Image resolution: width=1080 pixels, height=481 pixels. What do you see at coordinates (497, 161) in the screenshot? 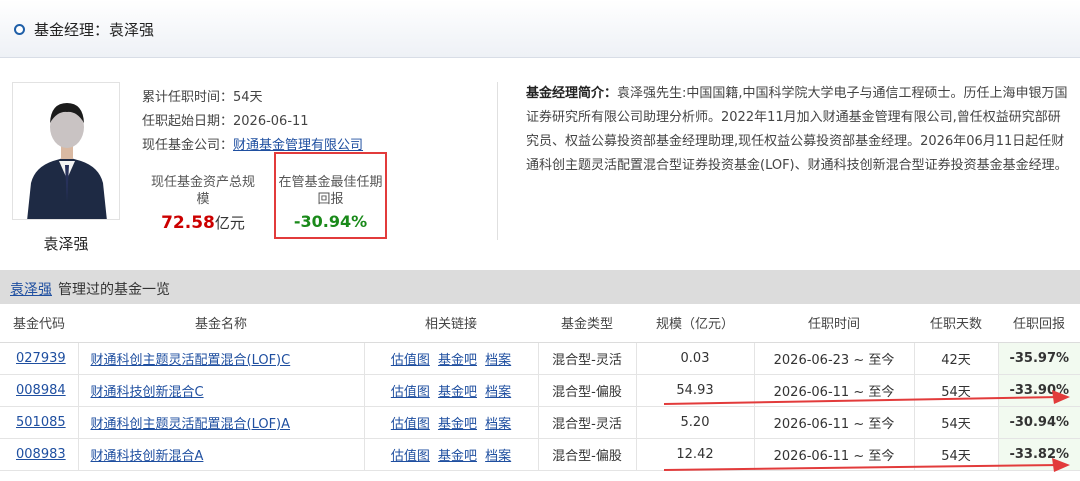
I see `divider` at bounding box center [497, 161].